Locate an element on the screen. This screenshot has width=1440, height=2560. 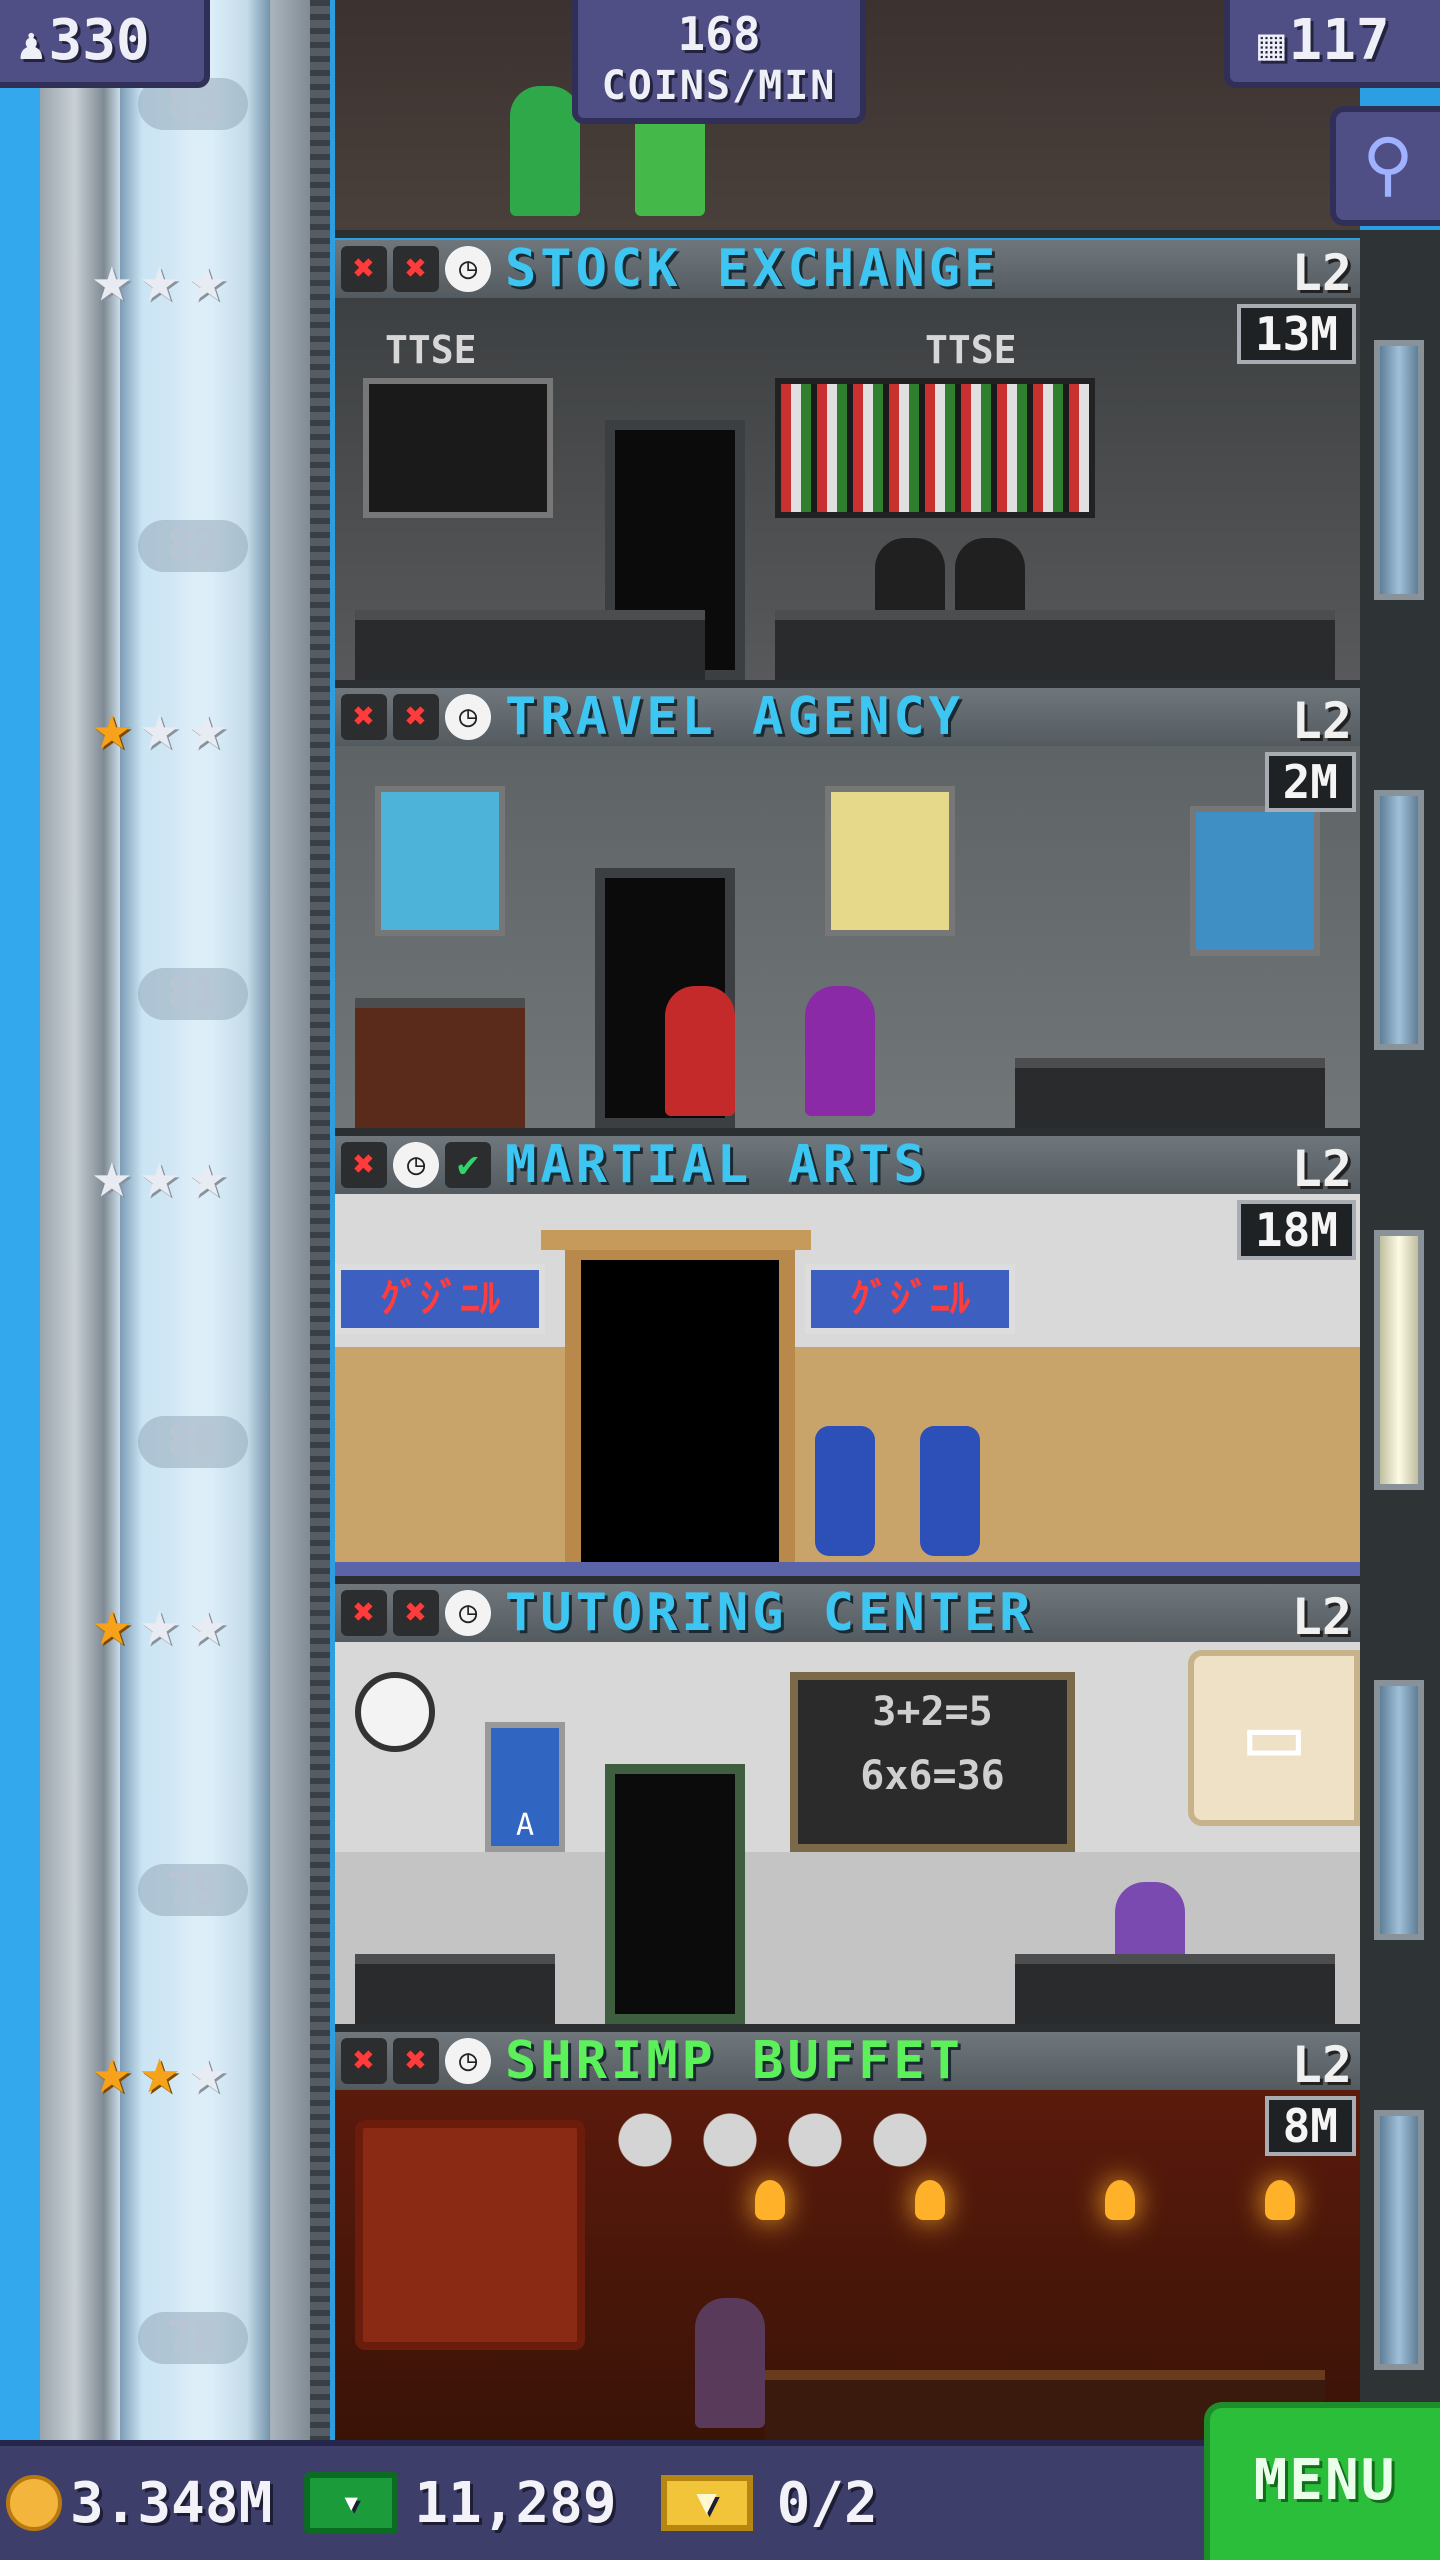
floor-header: ✖ ✖ ◷ TRAVEL AGENCY L2 is located at coordinates (847, 718).